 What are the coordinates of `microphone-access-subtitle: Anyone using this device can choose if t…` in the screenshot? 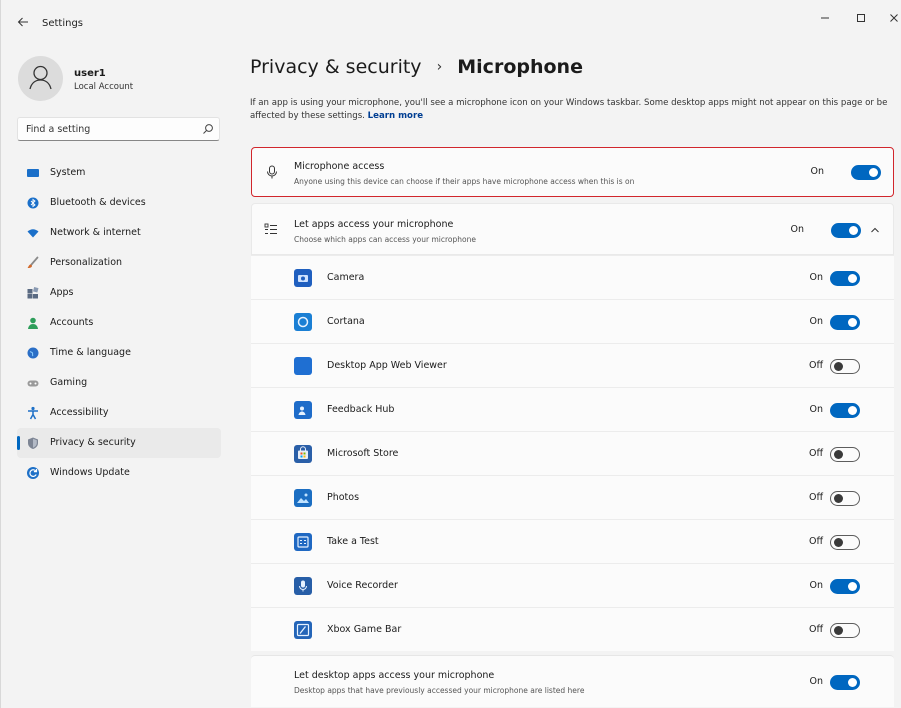 It's located at (464, 181).